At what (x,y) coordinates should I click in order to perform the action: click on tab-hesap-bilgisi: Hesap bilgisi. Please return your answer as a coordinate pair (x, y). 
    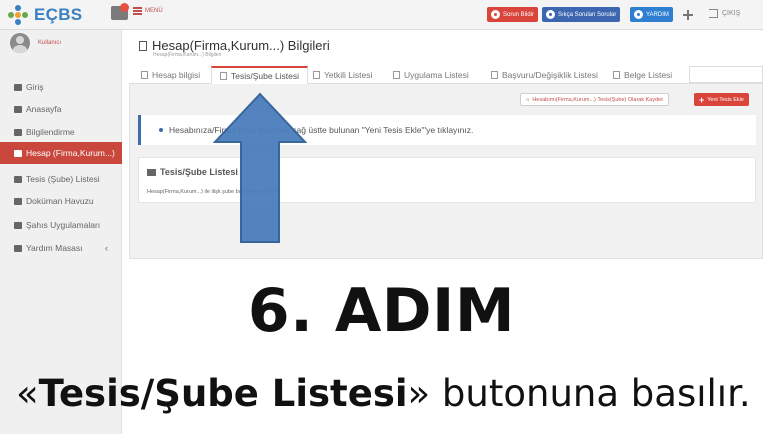
    Looking at the image, I should click on (170, 75).